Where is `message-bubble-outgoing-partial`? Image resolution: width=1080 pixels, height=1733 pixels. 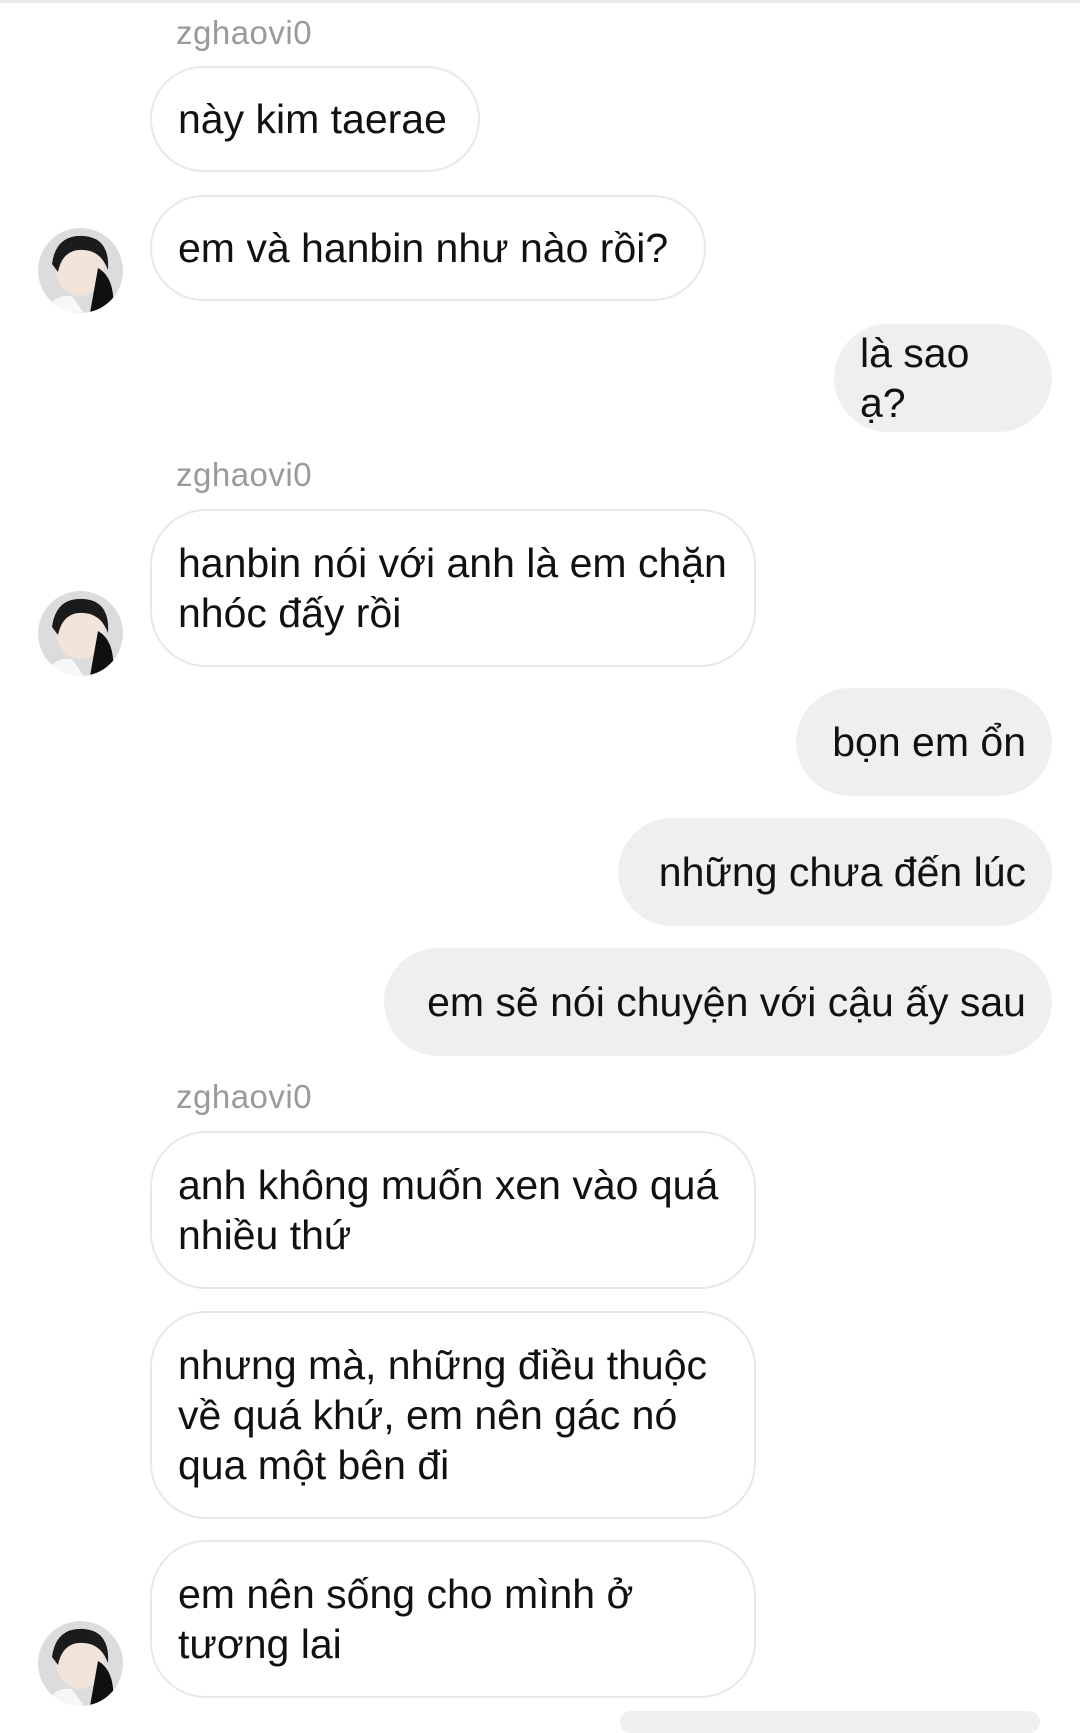 message-bubble-outgoing-partial is located at coordinates (830, 1722).